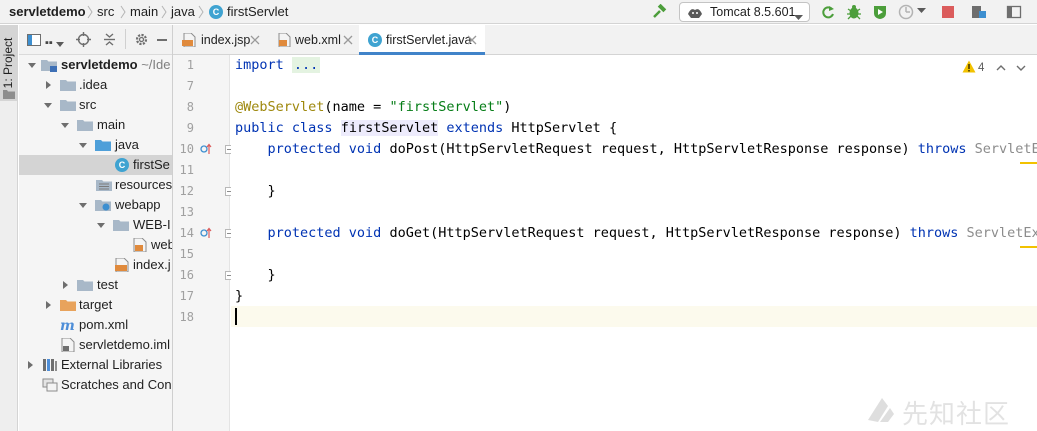 This screenshot has width=1037, height=431. What do you see at coordinates (948, 12) in the screenshot?
I see `stop-icon` at bounding box center [948, 12].